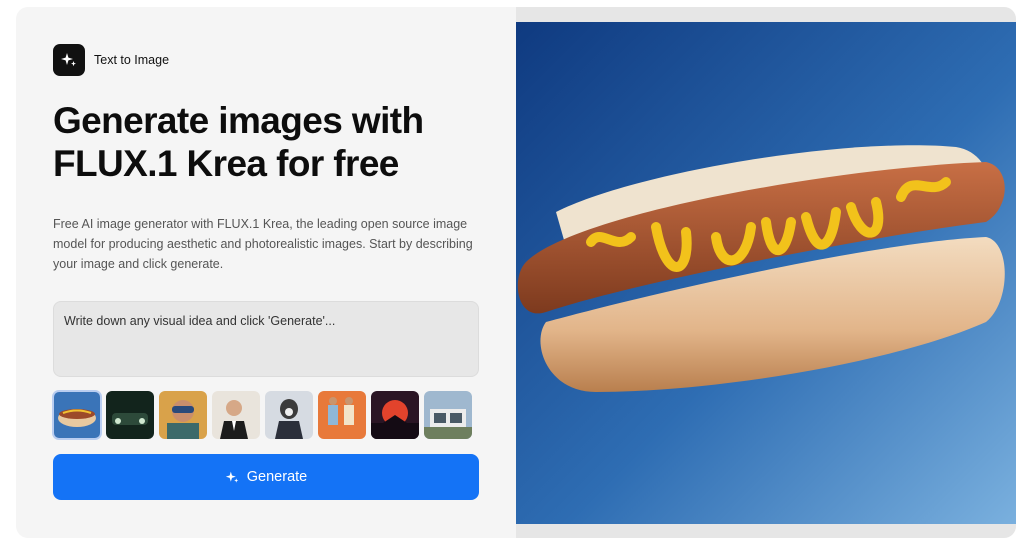 The width and height of the screenshot is (1024, 545). Describe the element at coordinates (183, 415) in the screenshot. I see `example-thumb-astronaut` at that location.